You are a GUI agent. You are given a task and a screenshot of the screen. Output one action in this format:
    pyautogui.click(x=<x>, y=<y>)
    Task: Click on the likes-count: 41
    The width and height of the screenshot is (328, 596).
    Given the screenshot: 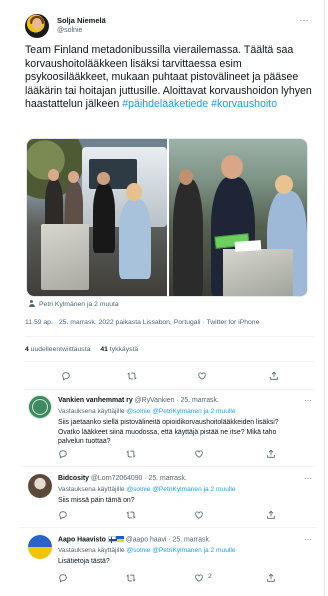 What is the action you would take?
    pyautogui.click(x=104, y=349)
    